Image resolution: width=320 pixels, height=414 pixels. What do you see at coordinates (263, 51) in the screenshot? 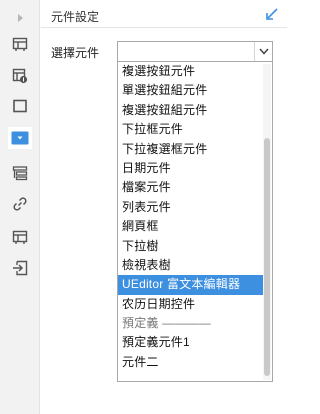
I see `chevron-down-icon` at bounding box center [263, 51].